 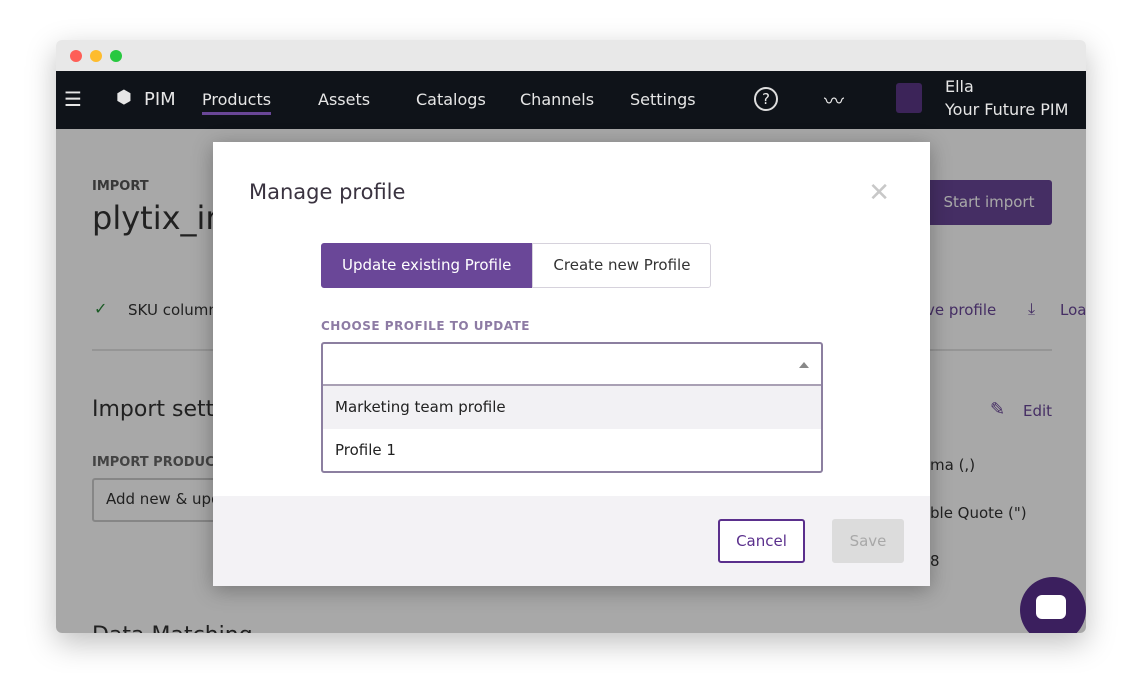 What do you see at coordinates (425, 326) in the screenshot?
I see `choose-profile-label: CHOOSE PROFILE TO UPDATE` at bounding box center [425, 326].